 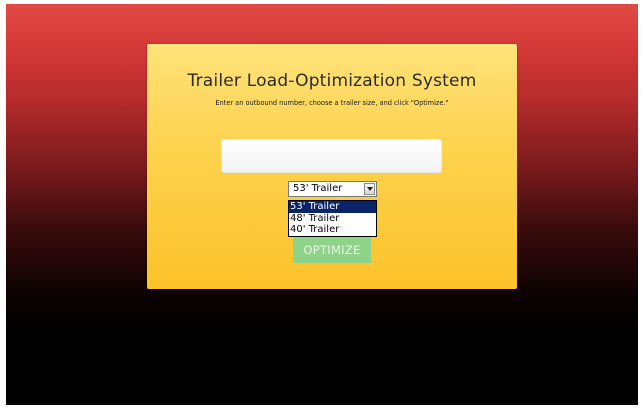 I want to click on outbound-number-input, so click(x=331, y=156).